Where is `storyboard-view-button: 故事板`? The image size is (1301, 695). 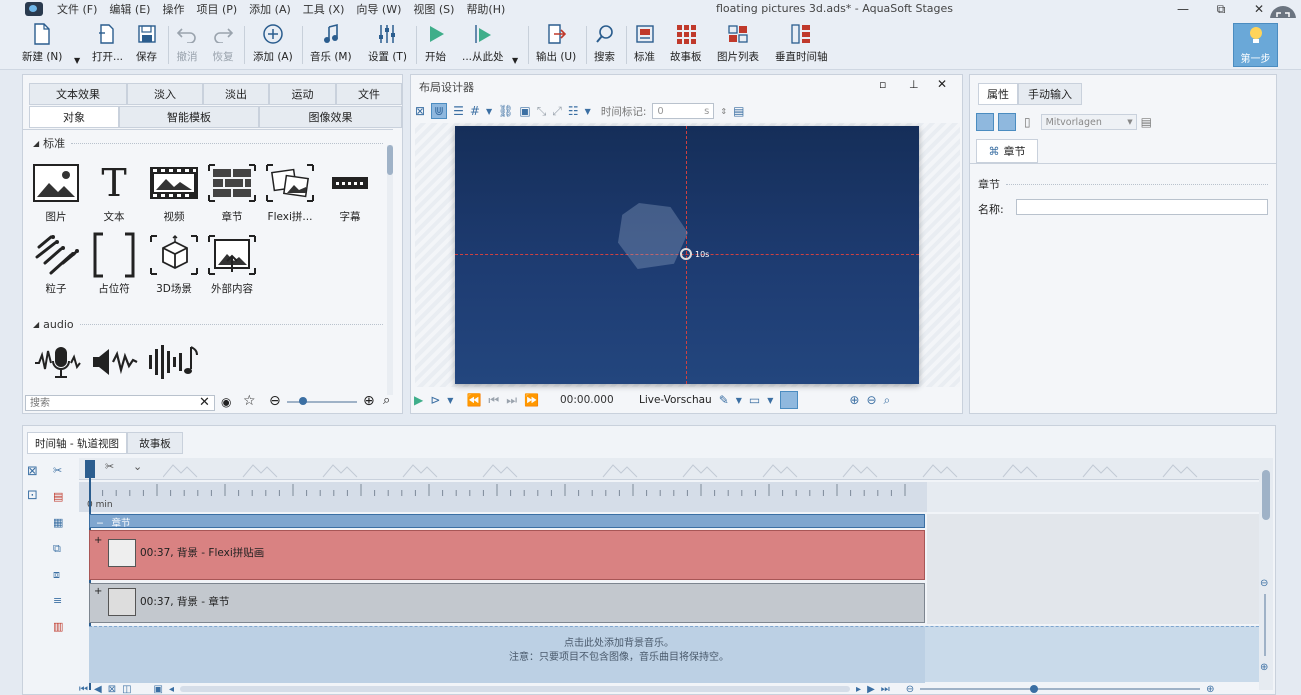 storyboard-view-button: 故事板 is located at coordinates (686, 45).